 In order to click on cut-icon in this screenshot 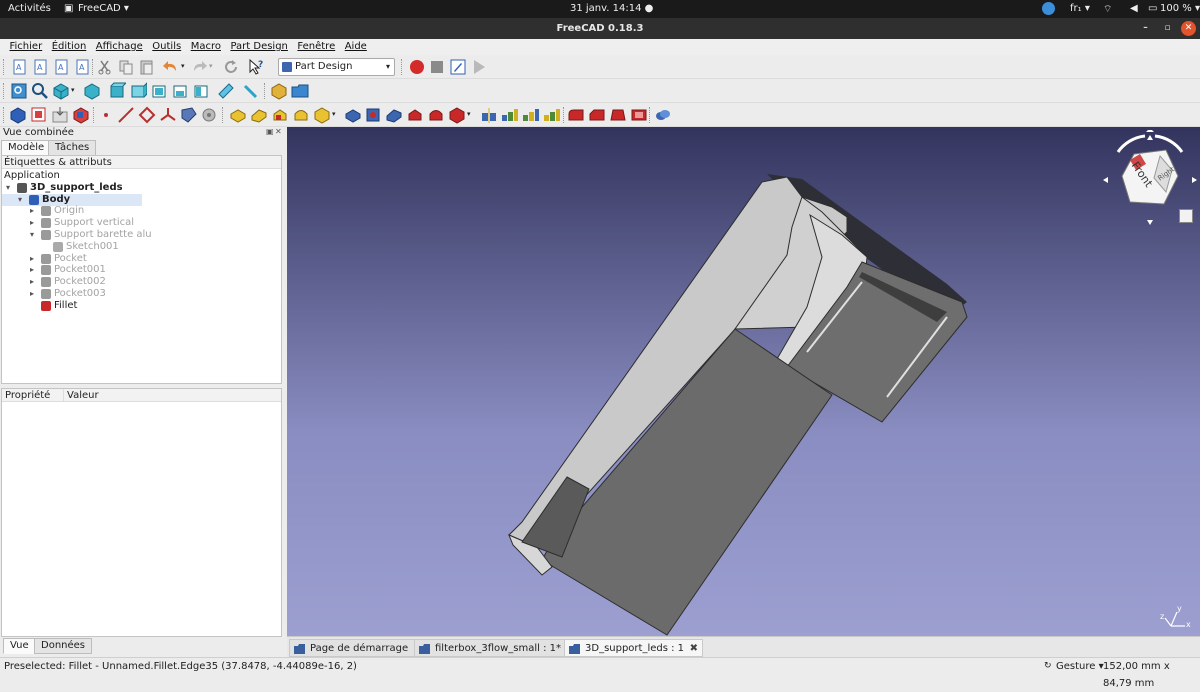, I will do `click(105, 67)`.